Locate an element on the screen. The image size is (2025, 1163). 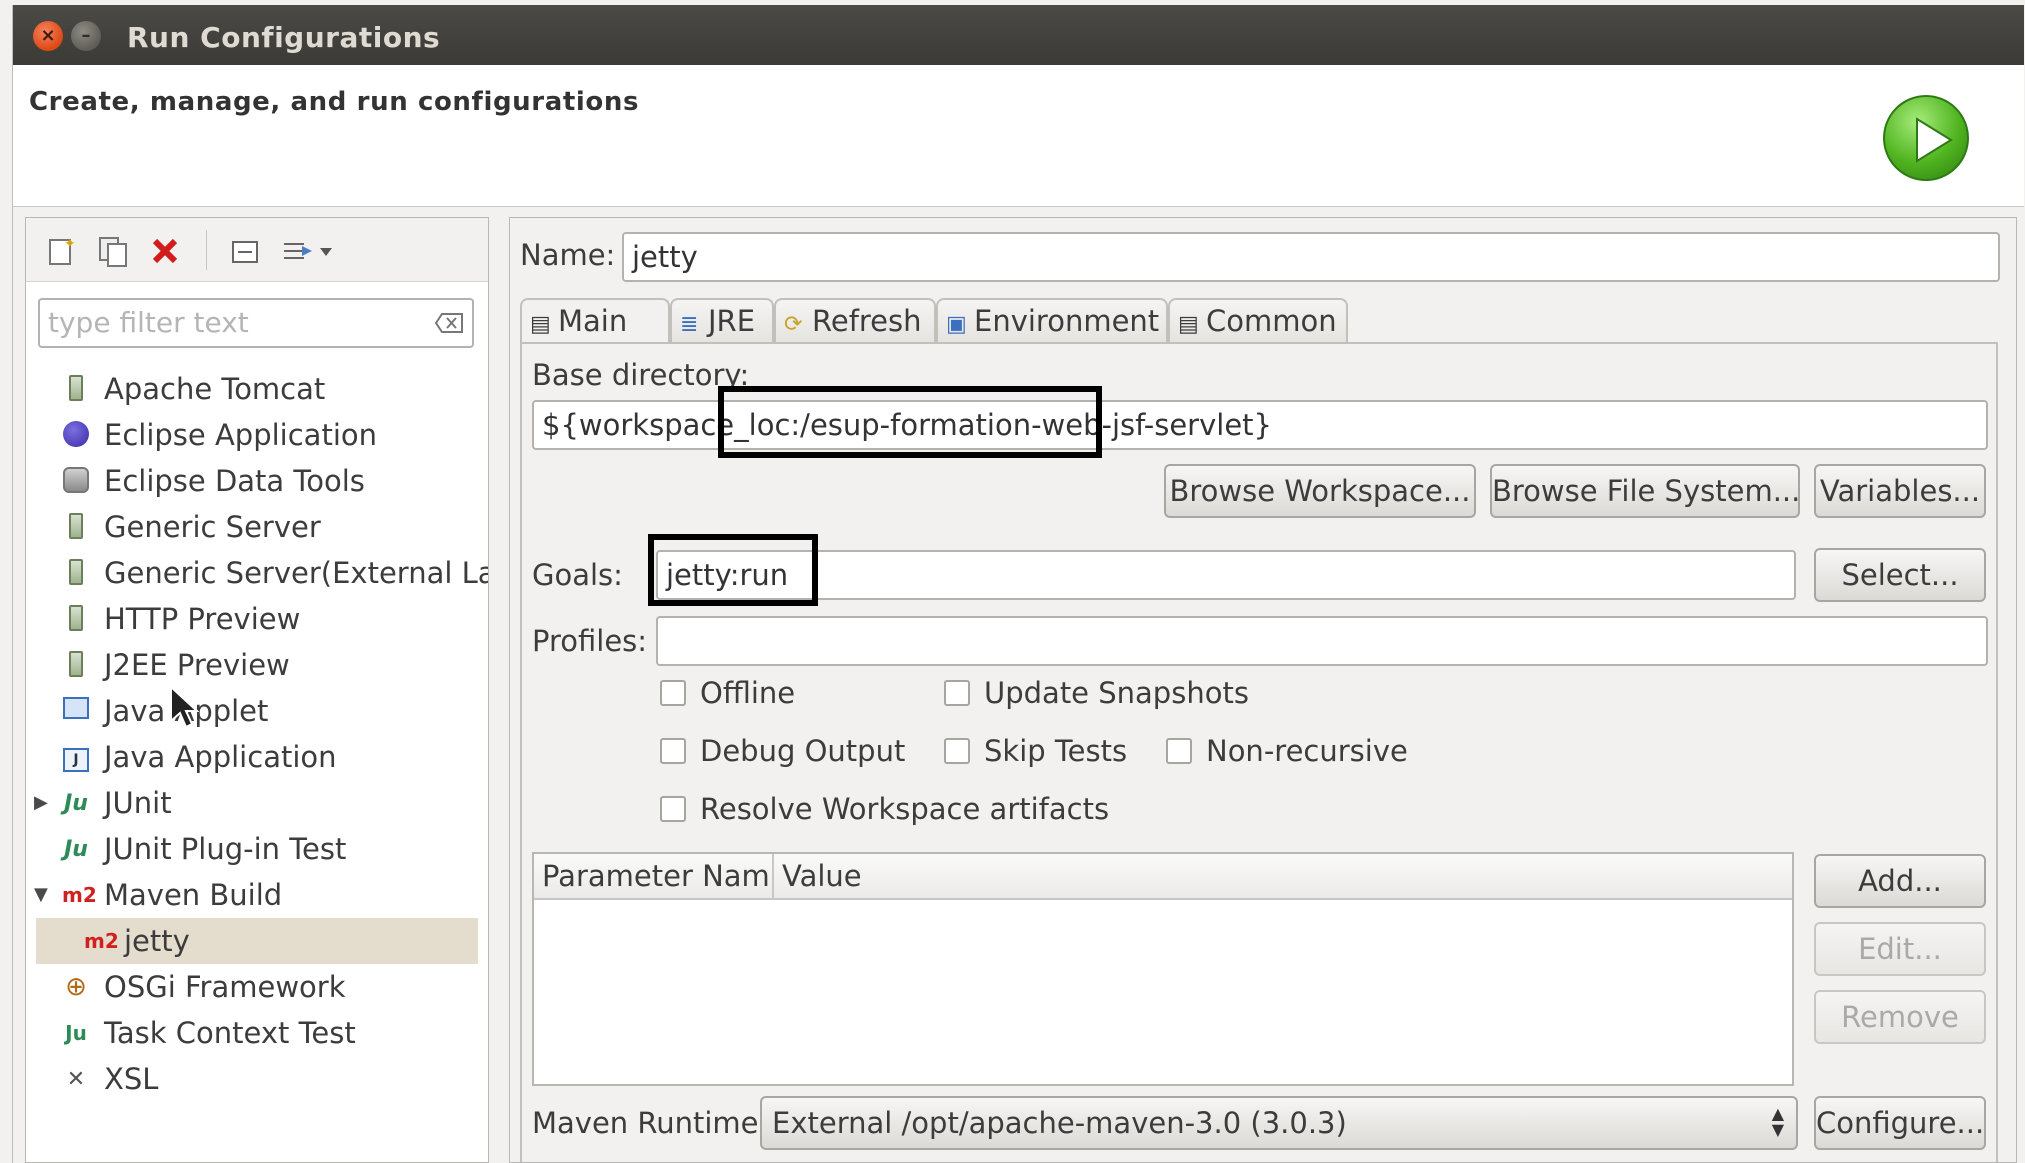
tree-item-http-preview: HTTP Preview is located at coordinates (257, 619).